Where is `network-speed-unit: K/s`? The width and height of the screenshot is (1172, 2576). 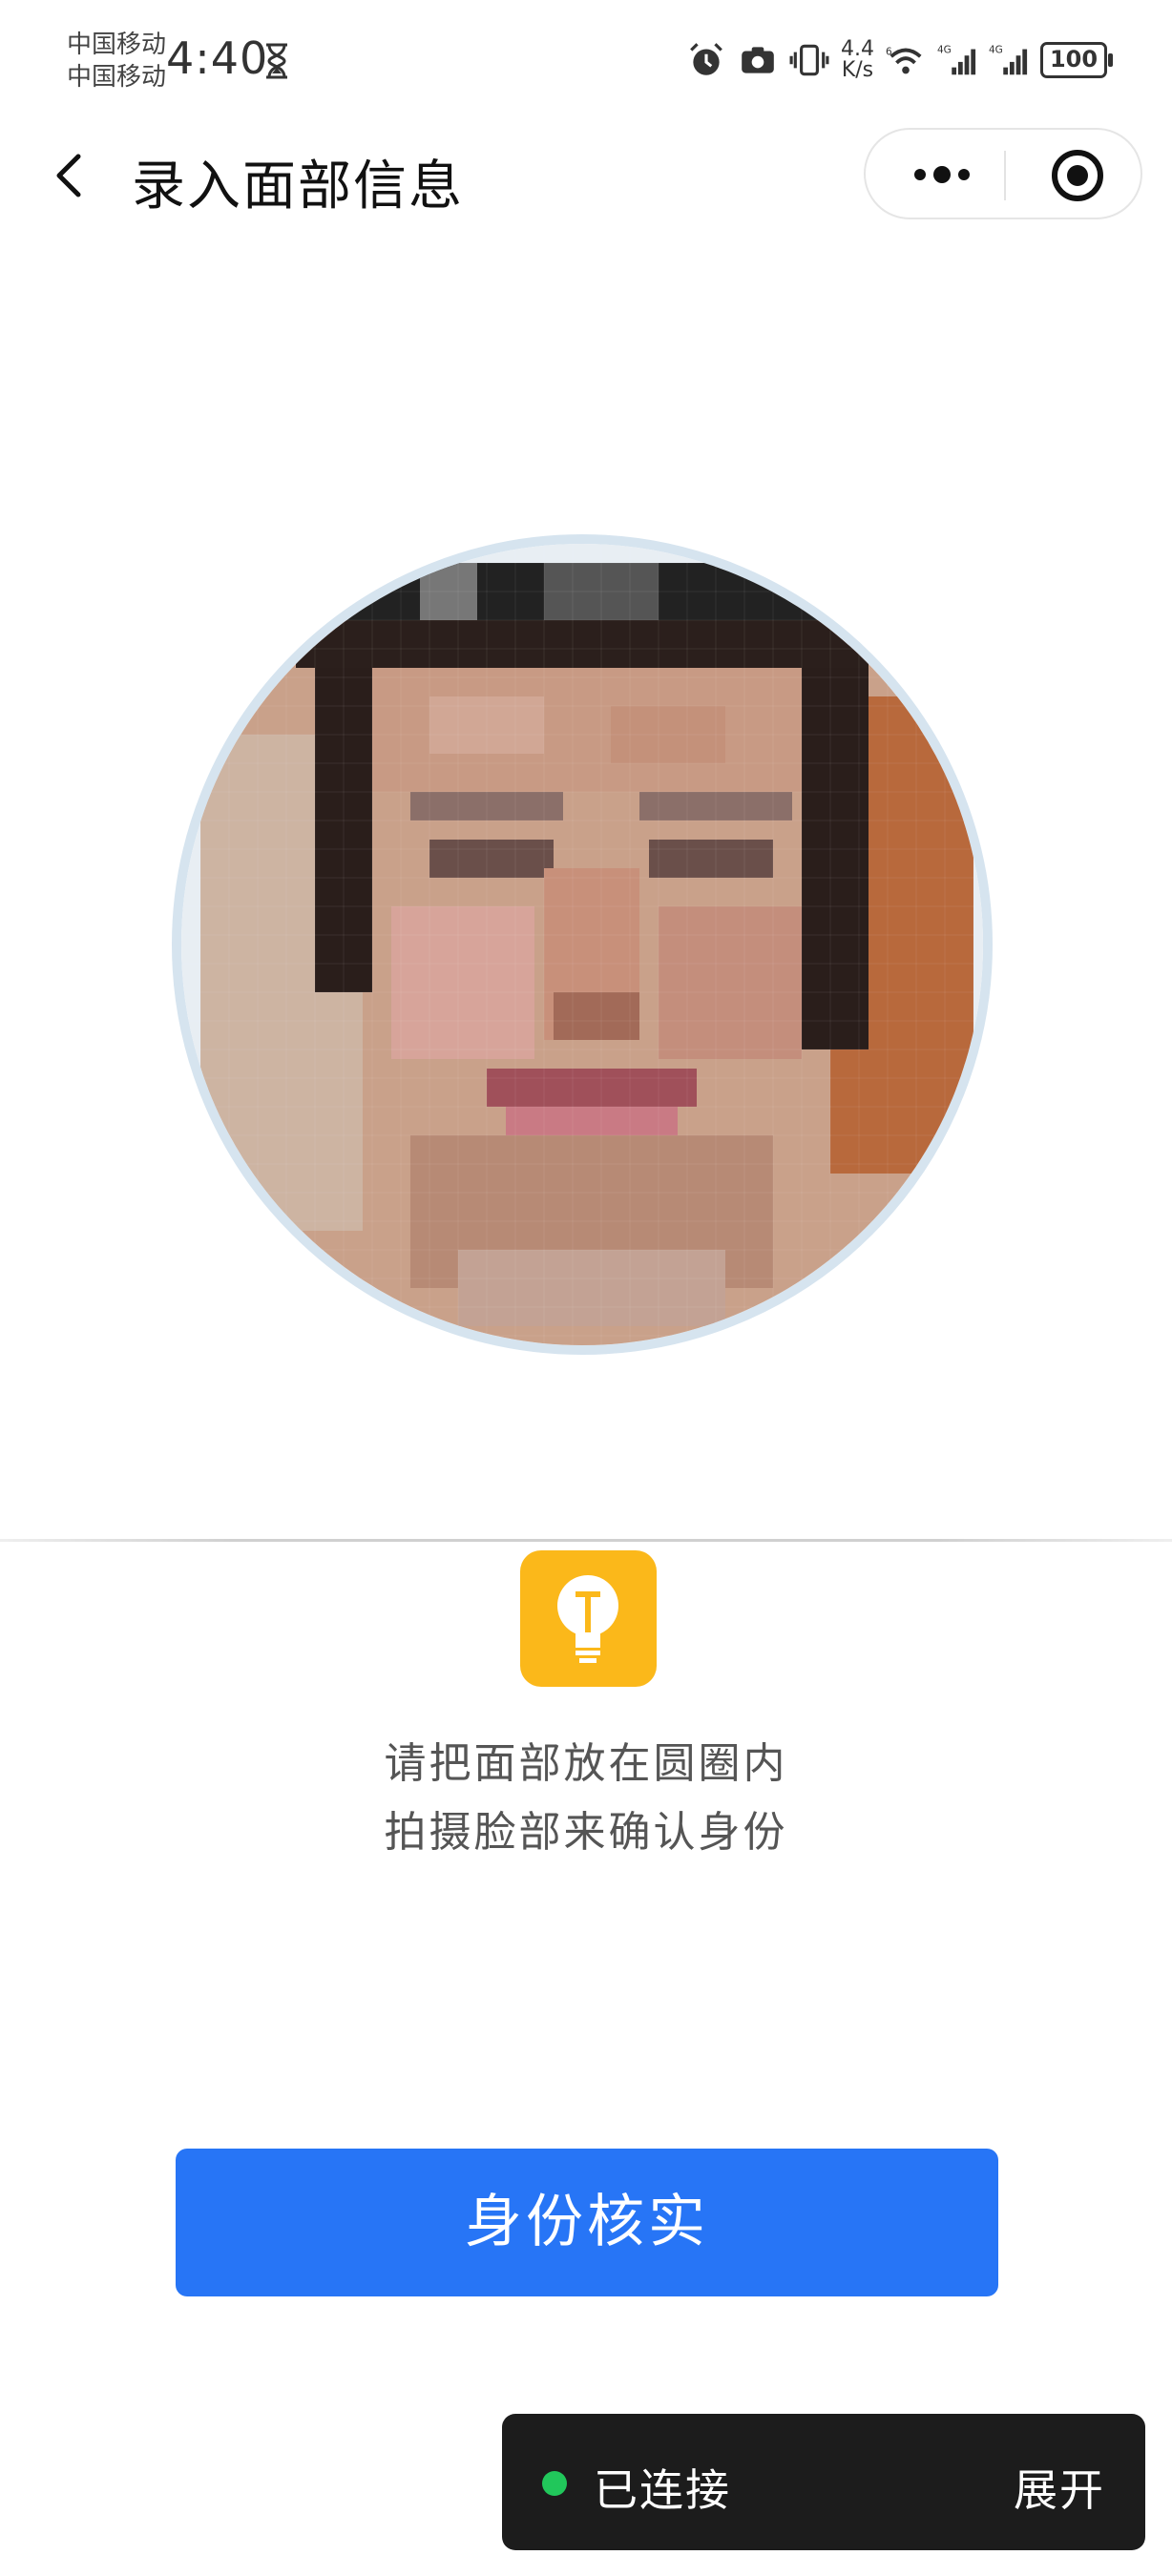 network-speed-unit: K/s is located at coordinates (857, 70).